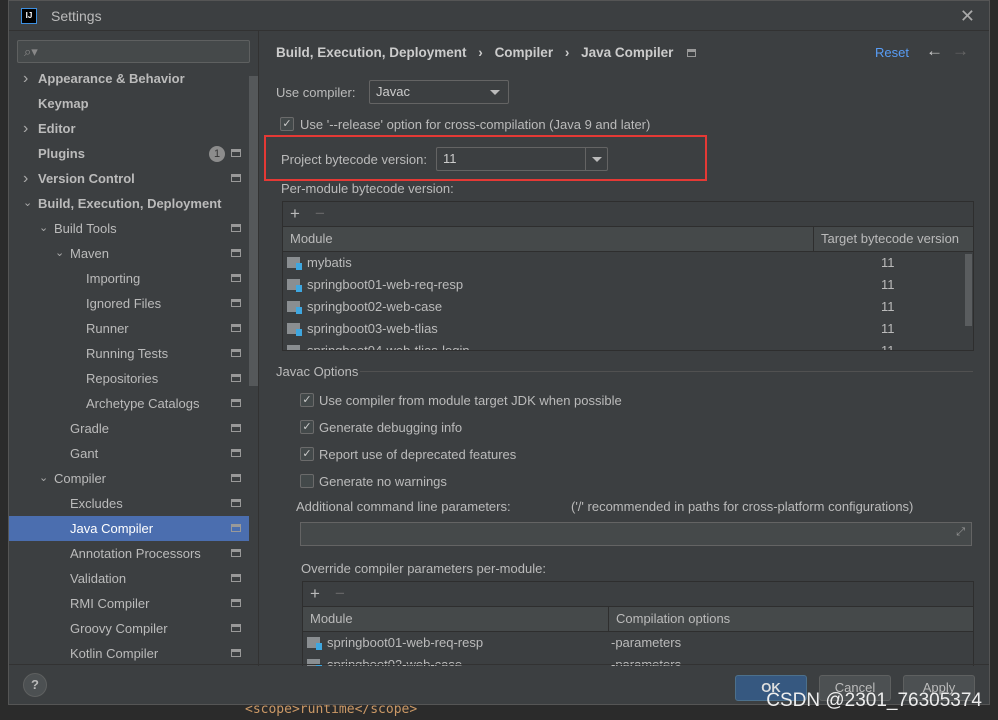 The height and width of the screenshot is (720, 998). I want to click on sidebar-item: Java Compiler, so click(129, 528).